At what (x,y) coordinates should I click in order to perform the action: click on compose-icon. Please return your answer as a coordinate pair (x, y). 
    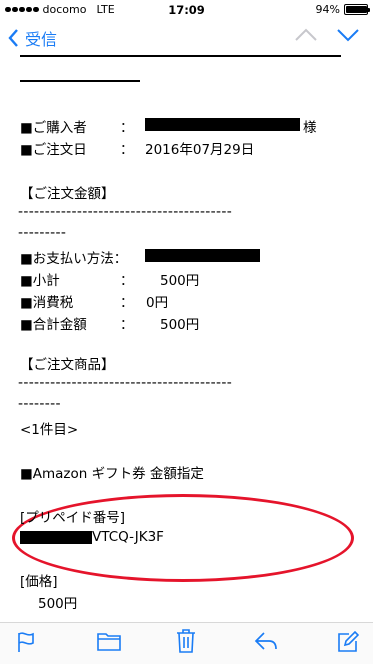
    Looking at the image, I should click on (348, 642).